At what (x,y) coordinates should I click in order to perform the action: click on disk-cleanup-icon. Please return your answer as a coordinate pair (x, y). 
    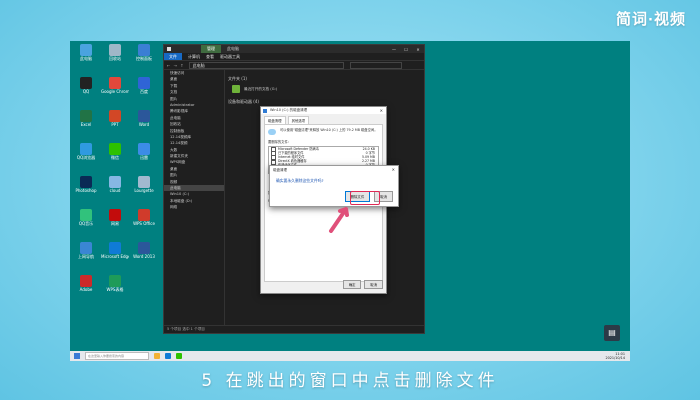
    Looking at the image, I should click on (265, 110).